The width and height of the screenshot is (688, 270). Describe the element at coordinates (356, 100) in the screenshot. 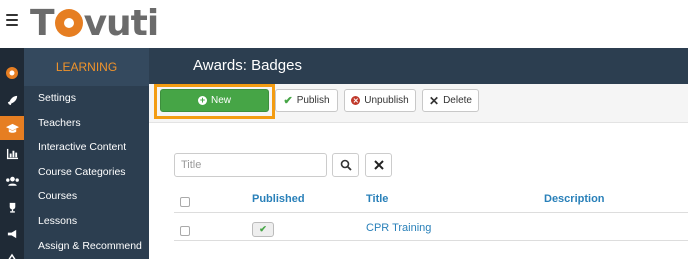

I see `unpublish-x-icon: ✕` at that location.